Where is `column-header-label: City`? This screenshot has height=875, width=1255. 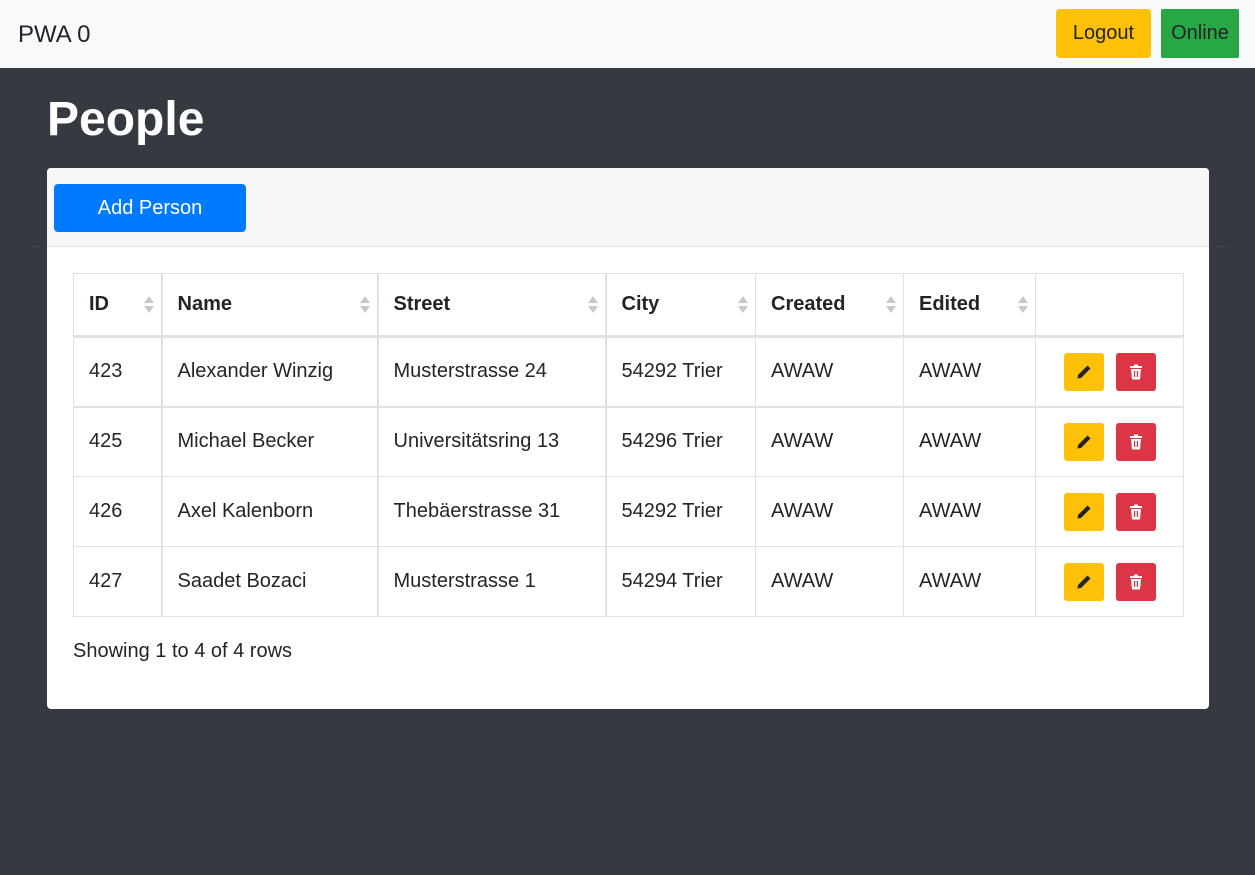 column-header-label: City is located at coordinates (640, 304).